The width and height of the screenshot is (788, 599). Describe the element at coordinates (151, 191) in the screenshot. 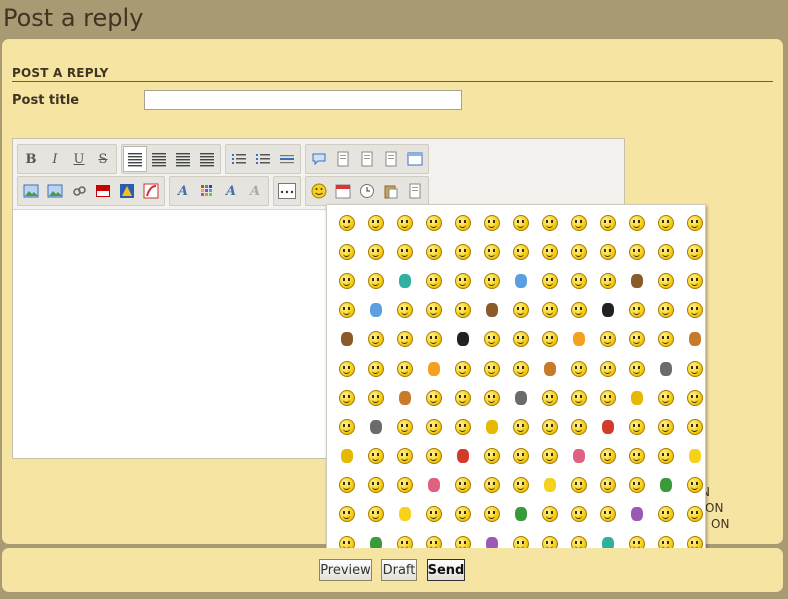

I see `flash-button` at that location.